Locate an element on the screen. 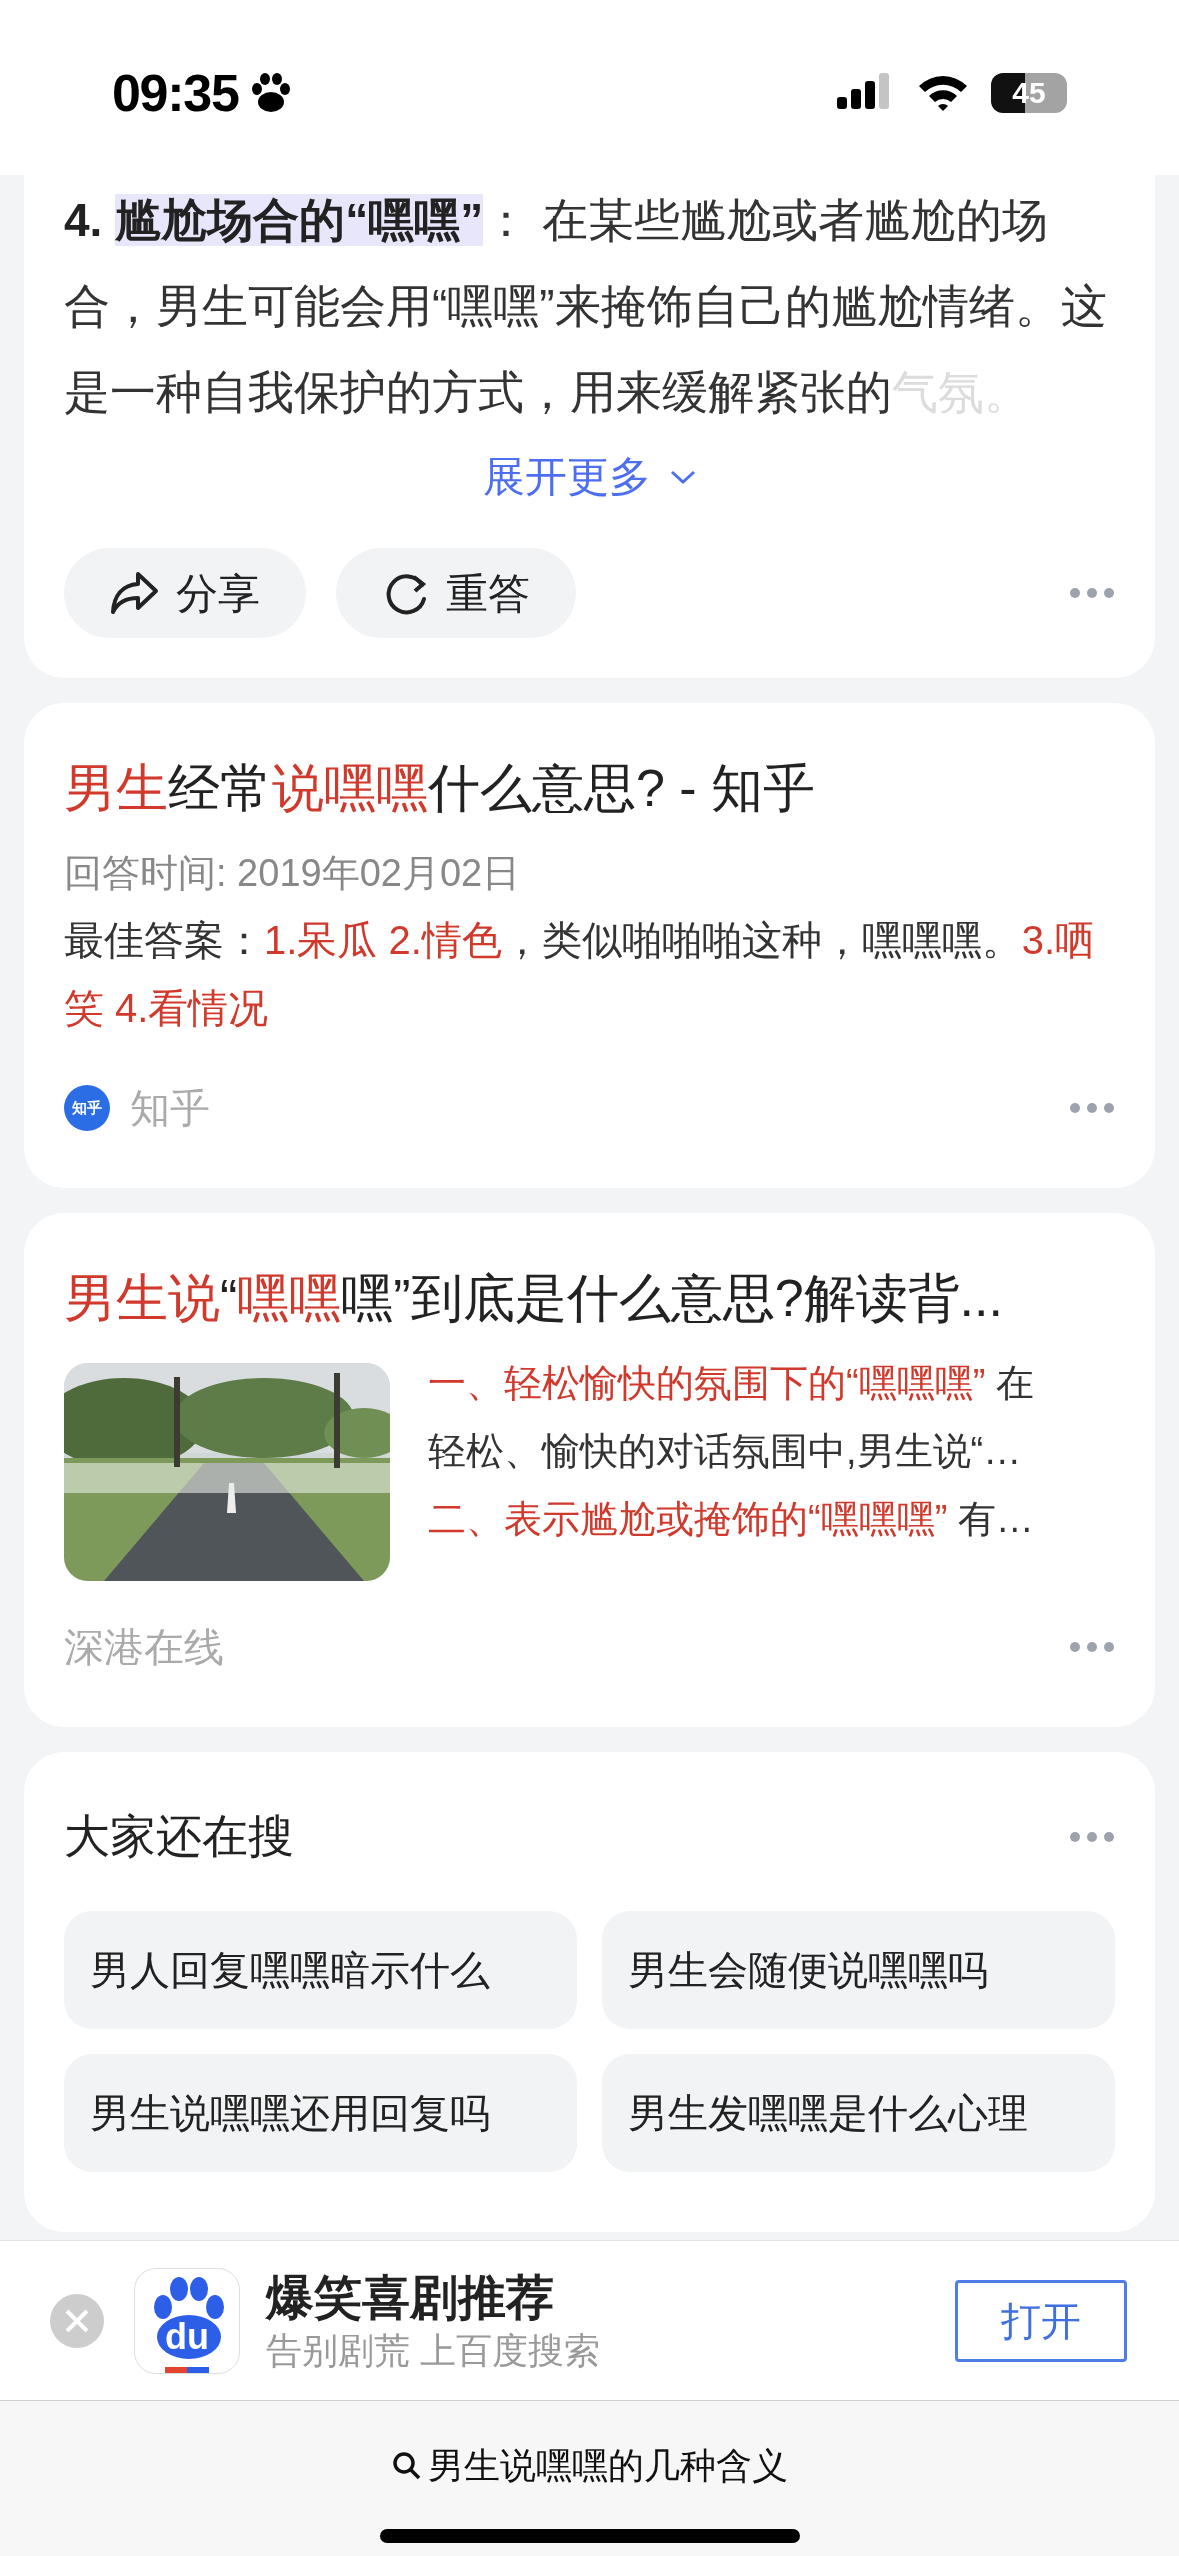  share-icon is located at coordinates (135, 593).